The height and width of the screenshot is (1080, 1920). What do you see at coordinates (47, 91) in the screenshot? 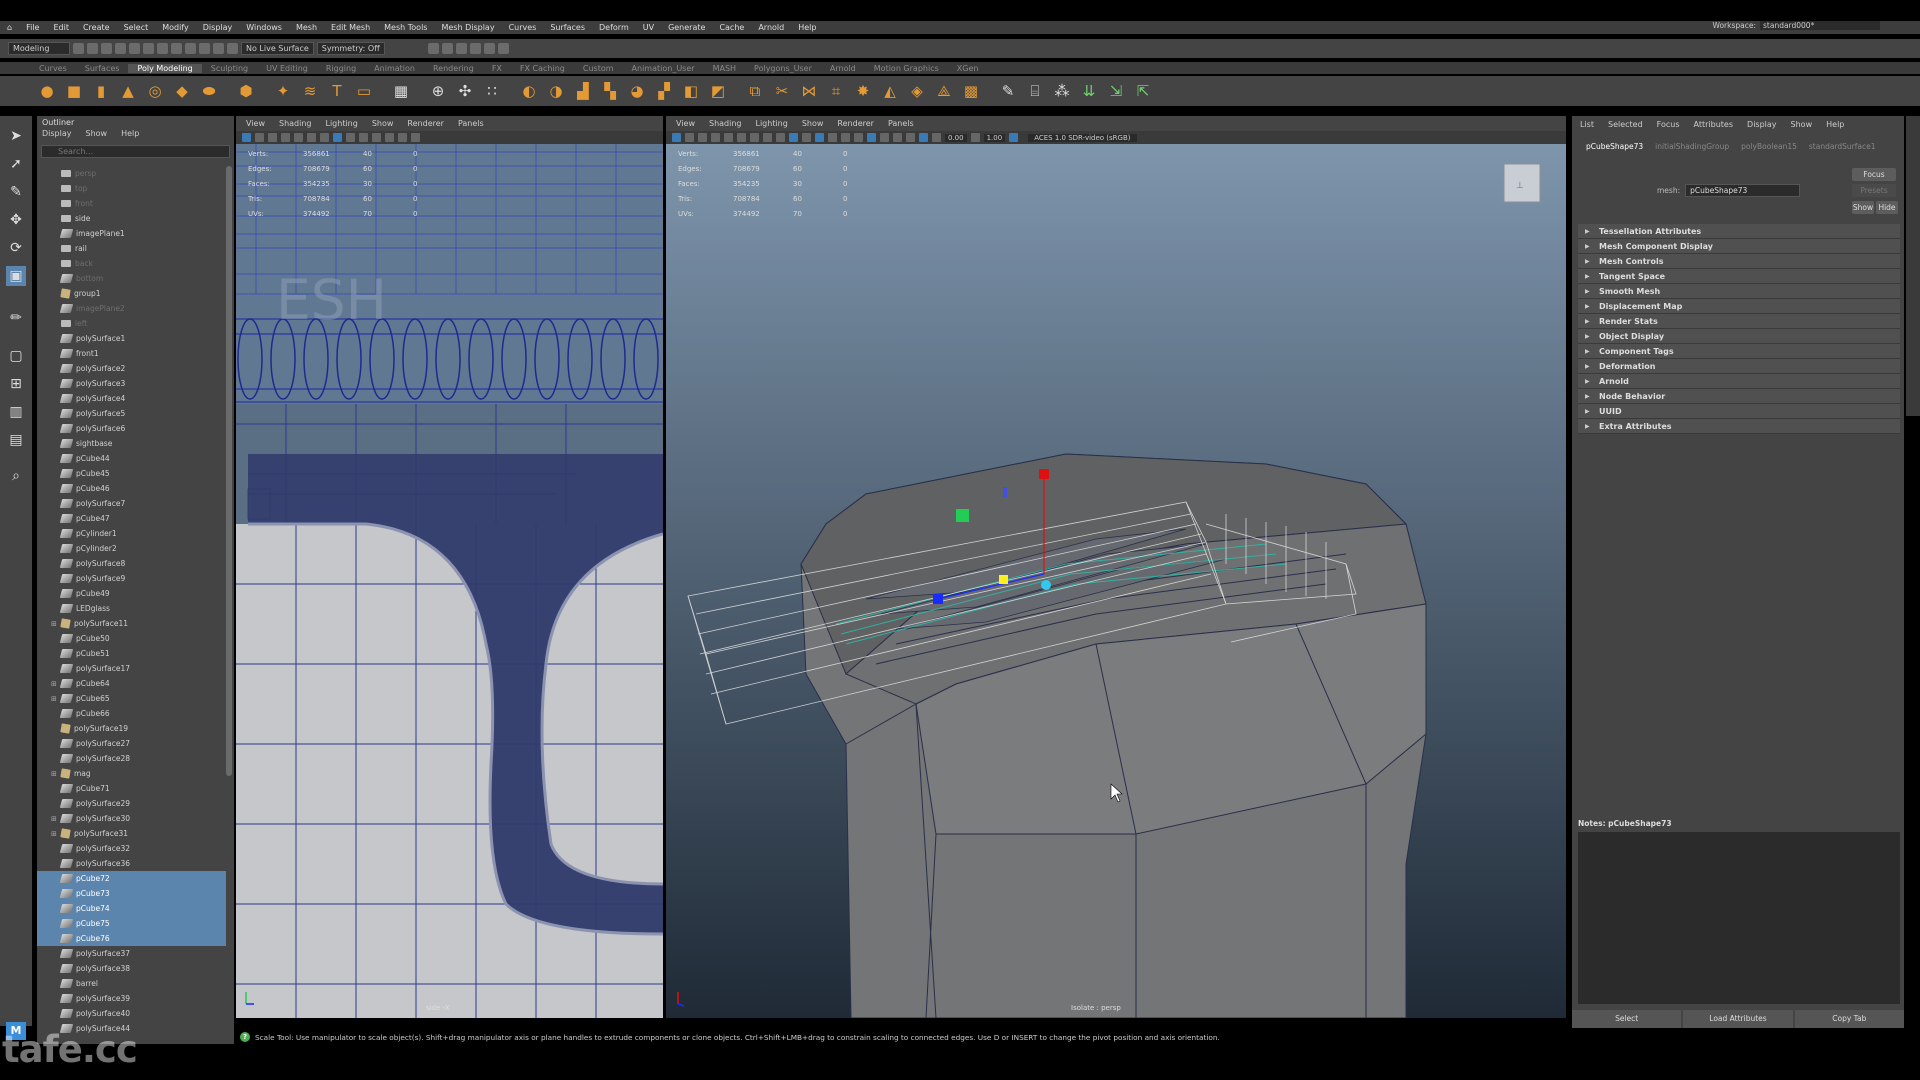
I see `poly-sphere-icon: ●` at bounding box center [47, 91].